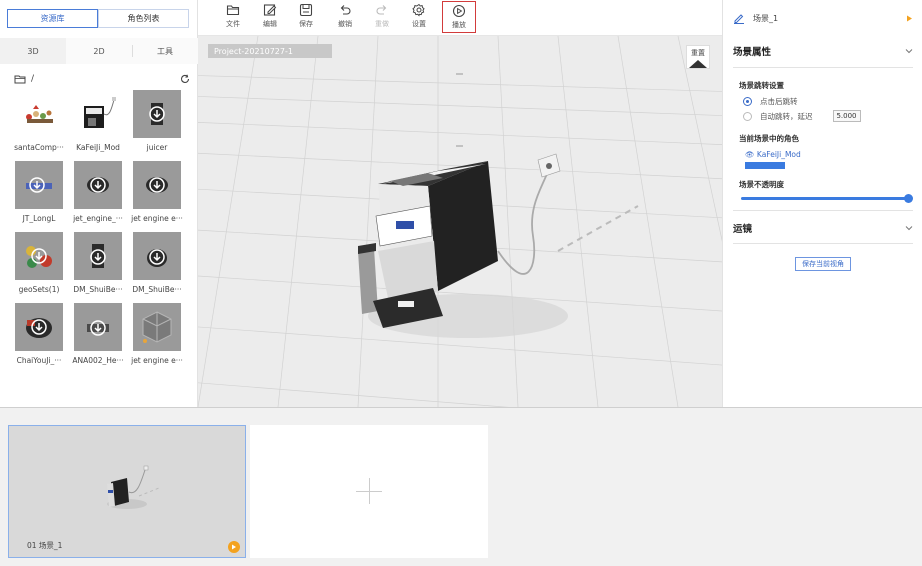 This screenshot has width=922, height=566. What do you see at coordinates (143, 18) in the screenshot?
I see `tab-role-list: 角色列表` at bounding box center [143, 18].